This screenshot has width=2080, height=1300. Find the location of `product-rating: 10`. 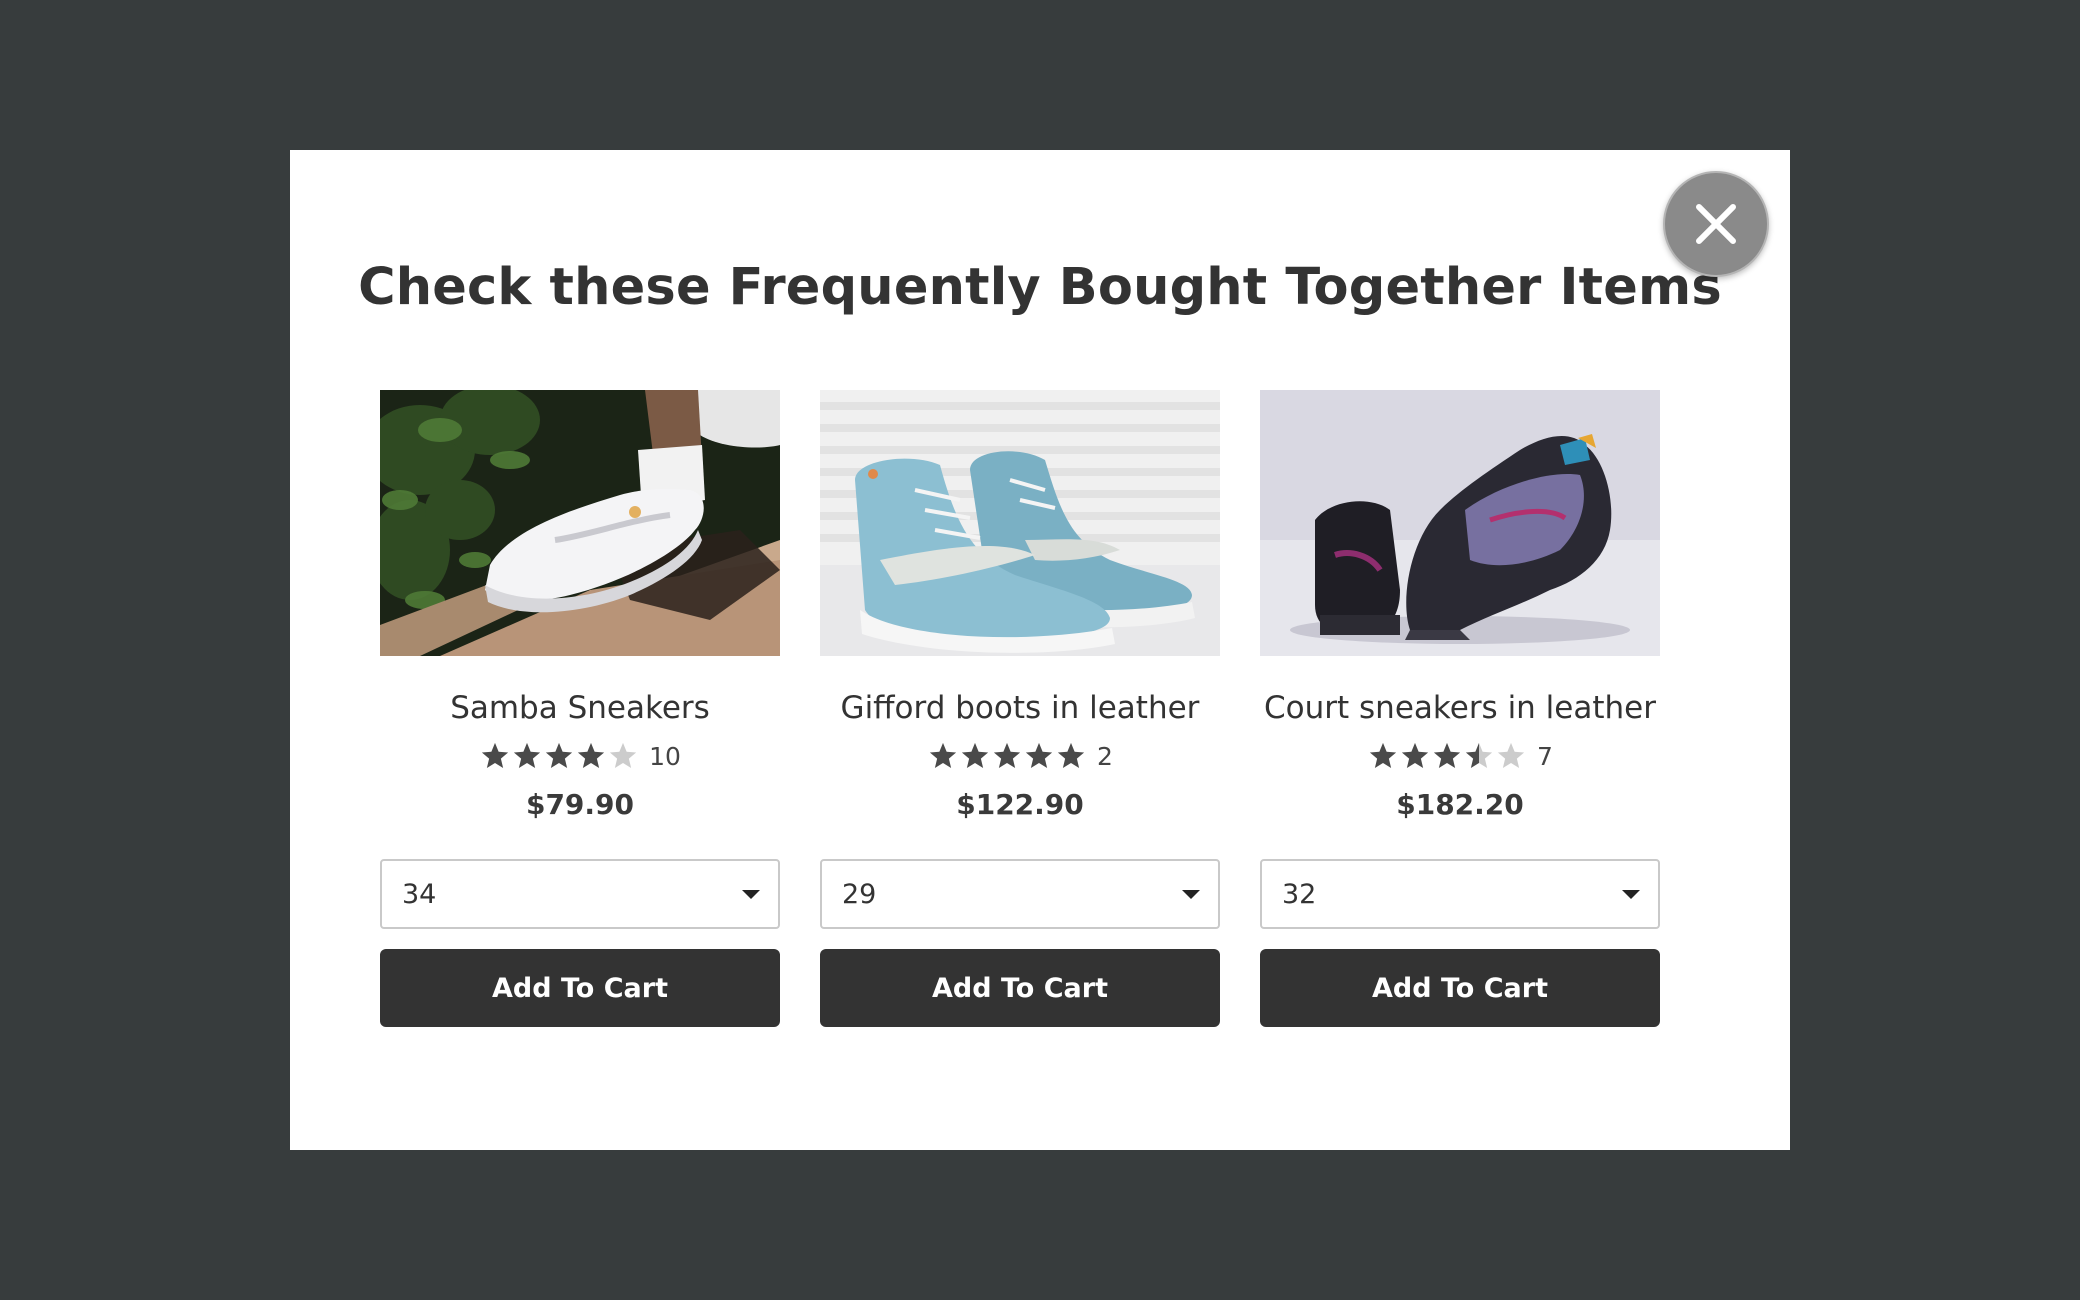

product-rating: 10 is located at coordinates (580, 756).